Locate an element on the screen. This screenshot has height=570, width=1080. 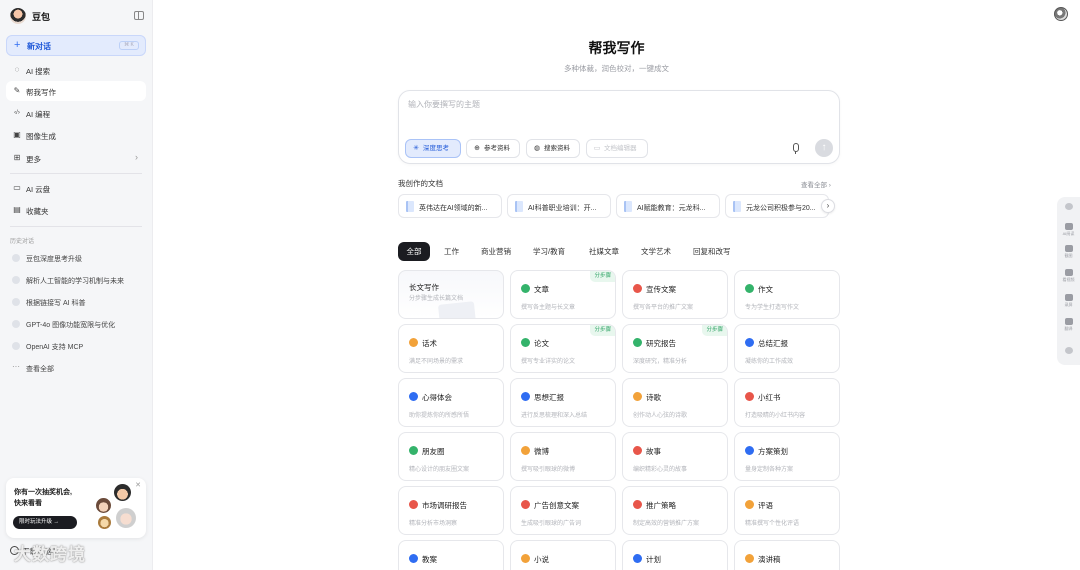
history-view-all: ··· 查看全部 is located at coordinates (76, 368).